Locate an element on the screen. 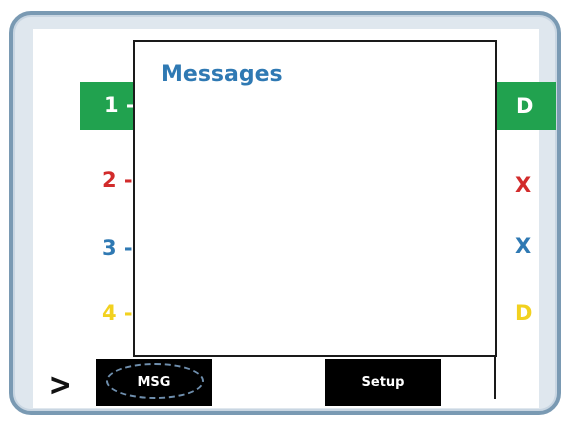 The image size is (572, 424). messages-title: Messages is located at coordinates (222, 74).